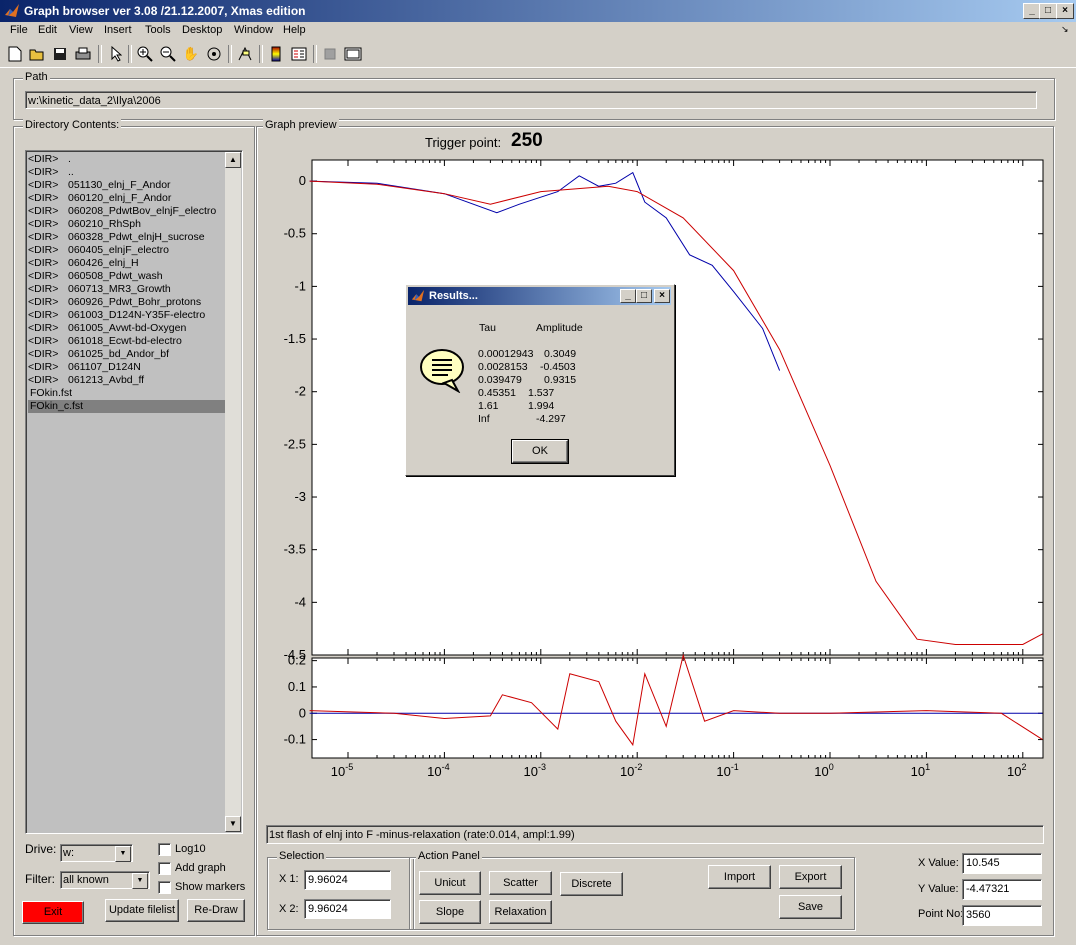  What do you see at coordinates (450, 912) in the screenshot?
I see `slope-button: Slope` at bounding box center [450, 912].